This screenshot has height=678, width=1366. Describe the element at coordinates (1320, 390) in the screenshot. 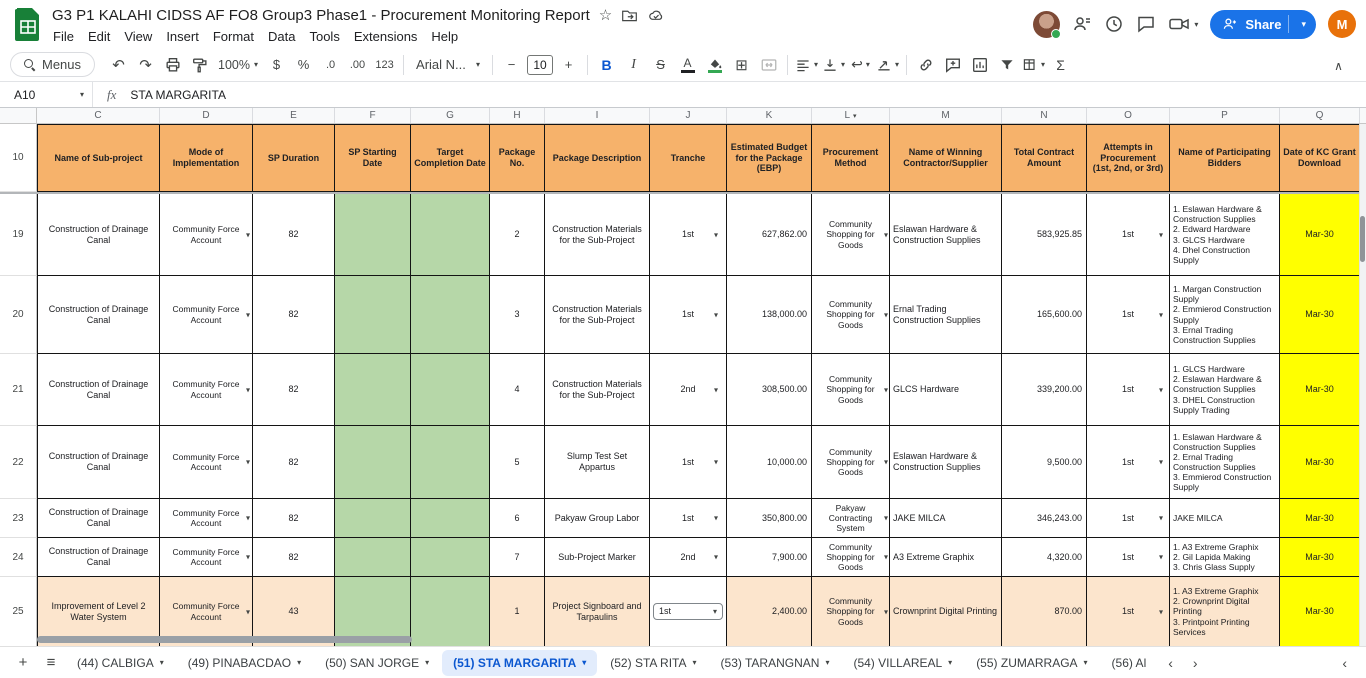

I see `cell-Q21: Mar-30` at that location.